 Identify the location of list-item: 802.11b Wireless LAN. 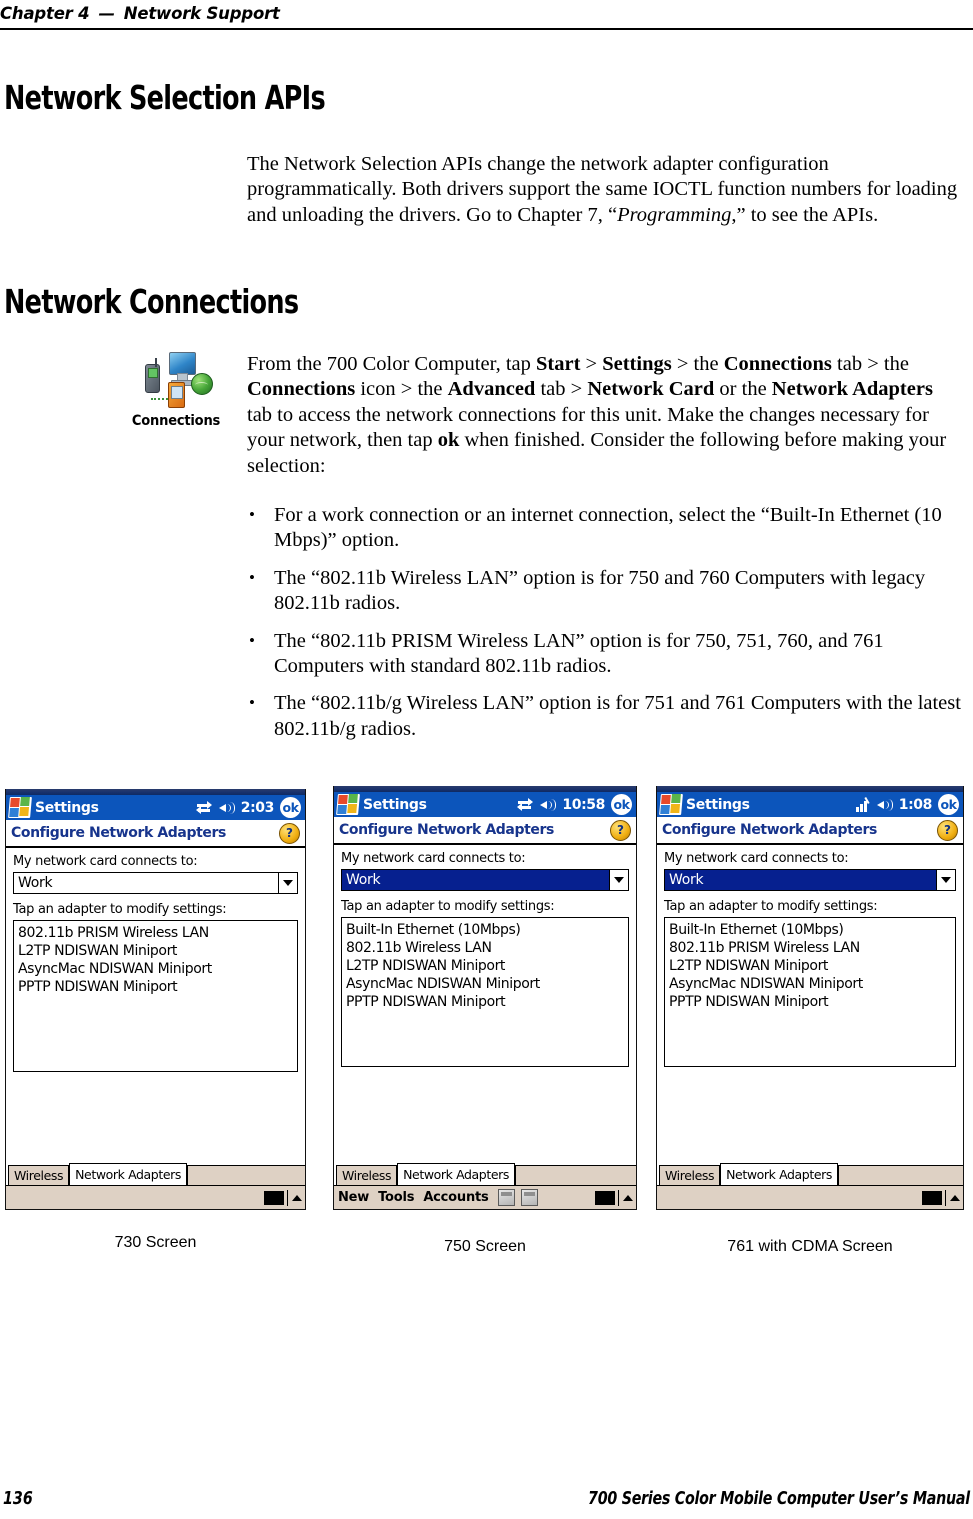
(487, 948).